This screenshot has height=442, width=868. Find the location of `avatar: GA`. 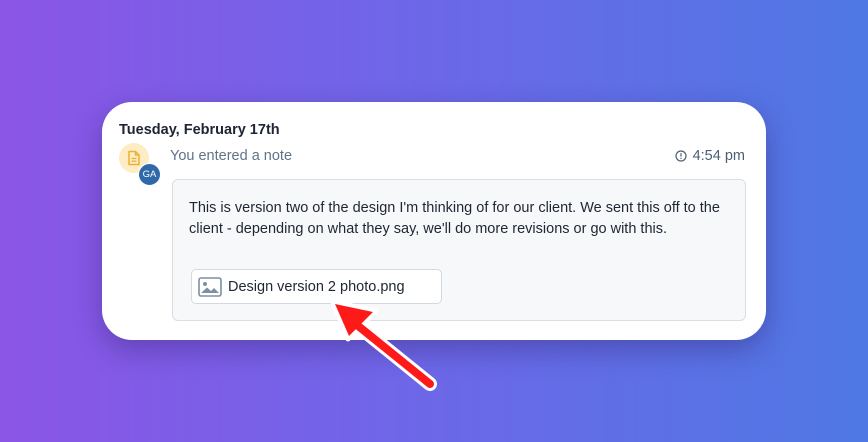

avatar: GA is located at coordinates (149, 174).